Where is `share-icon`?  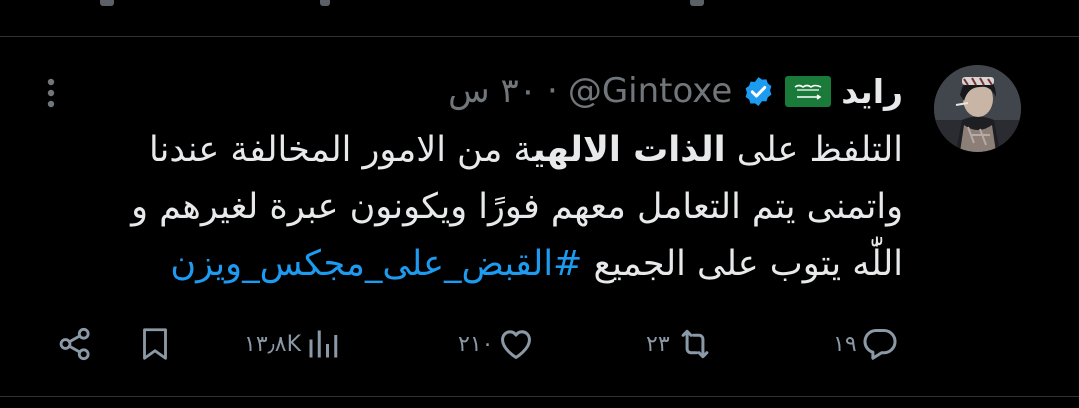 share-icon is located at coordinates (74, 344).